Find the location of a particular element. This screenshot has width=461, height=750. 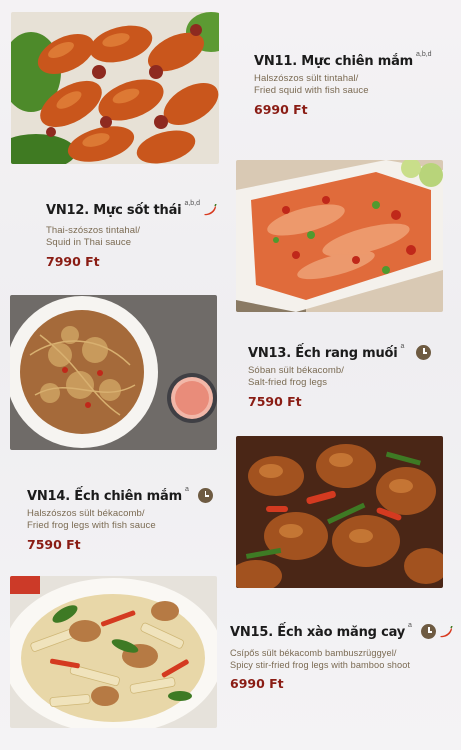

bamboo-frog-photo is located at coordinates (113, 652).